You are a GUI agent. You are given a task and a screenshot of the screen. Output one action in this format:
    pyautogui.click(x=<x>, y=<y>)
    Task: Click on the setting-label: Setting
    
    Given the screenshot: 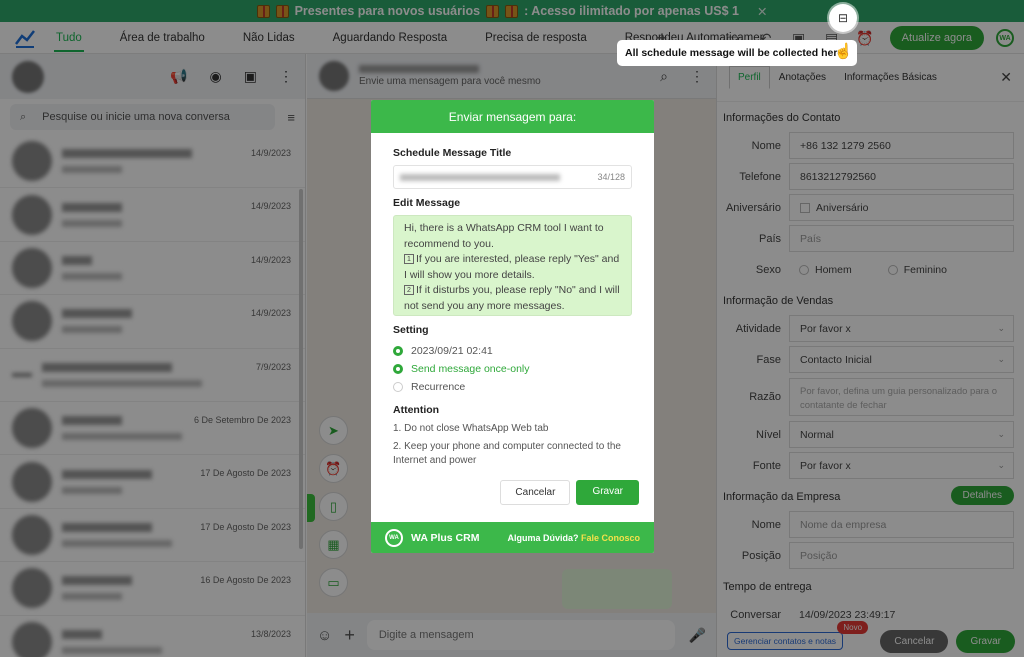 What is the action you would take?
    pyautogui.click(x=411, y=330)
    